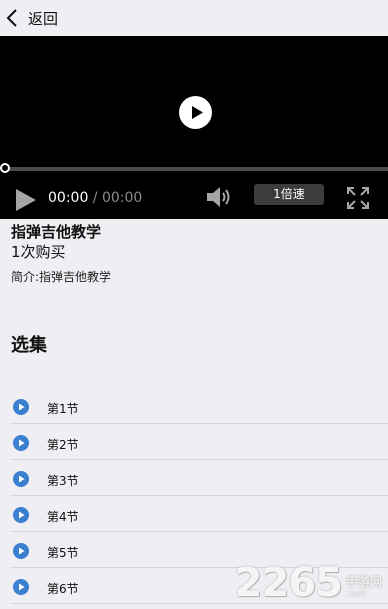 Image resolution: width=388 pixels, height=609 pixels. I want to click on play-button, so click(26, 202).